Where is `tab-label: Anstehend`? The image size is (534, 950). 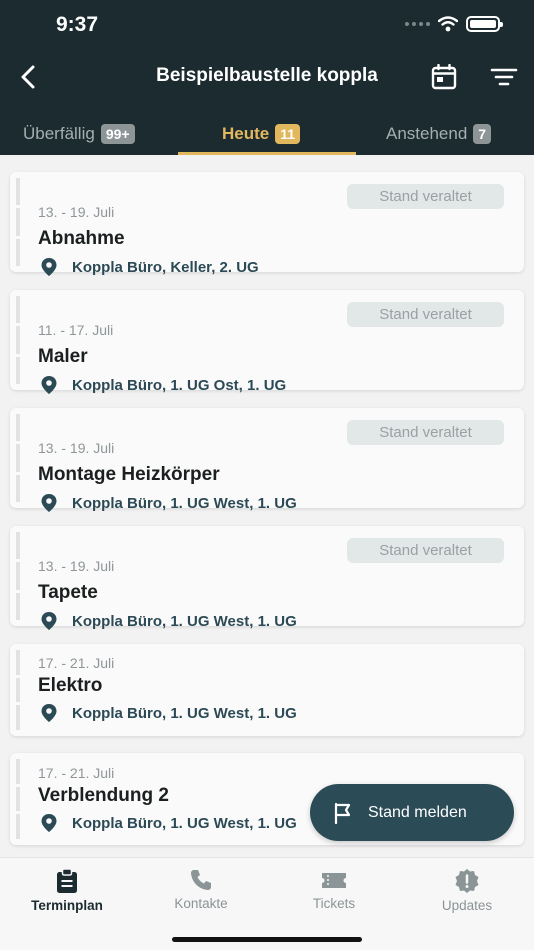 tab-label: Anstehend is located at coordinates (427, 133).